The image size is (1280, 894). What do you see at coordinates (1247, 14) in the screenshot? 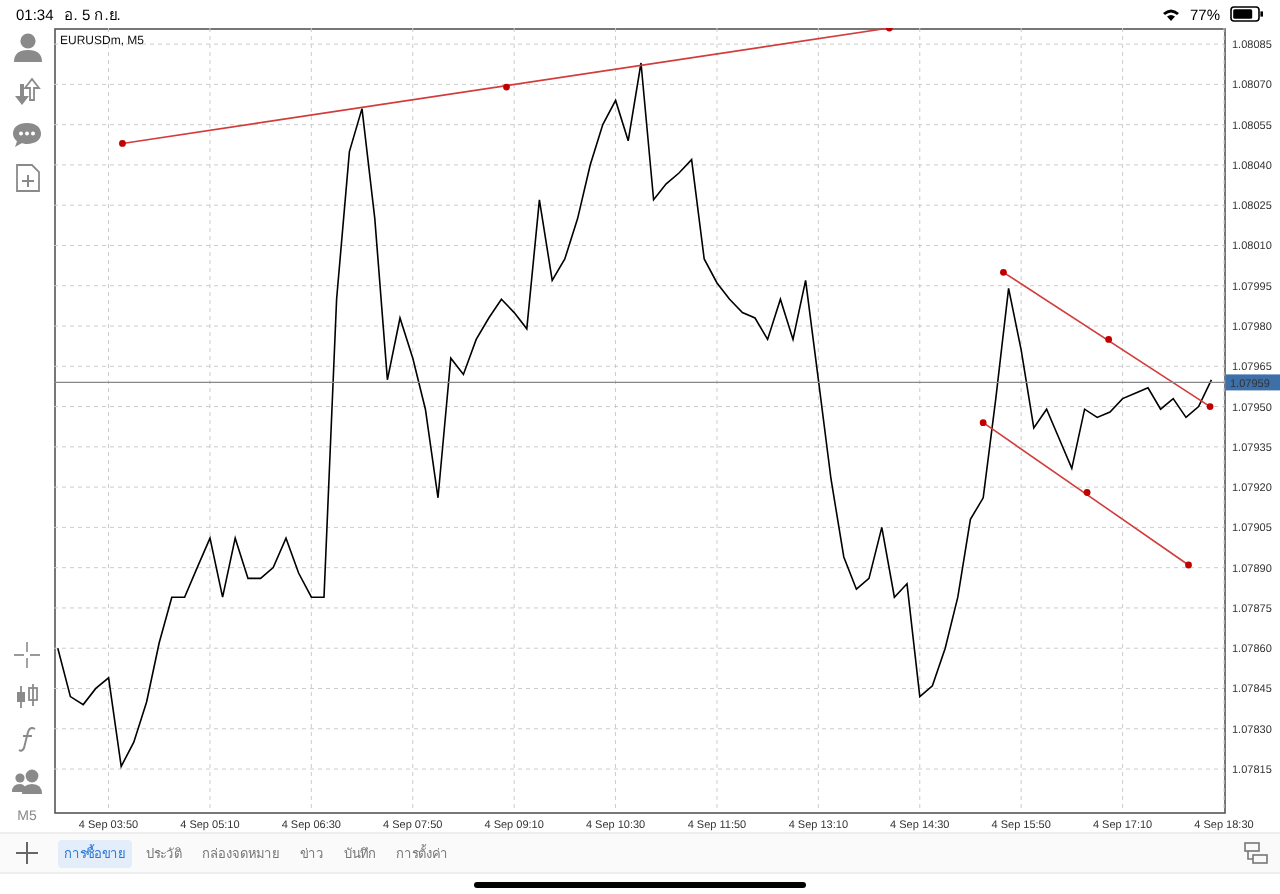
I see `battery-icon` at bounding box center [1247, 14].